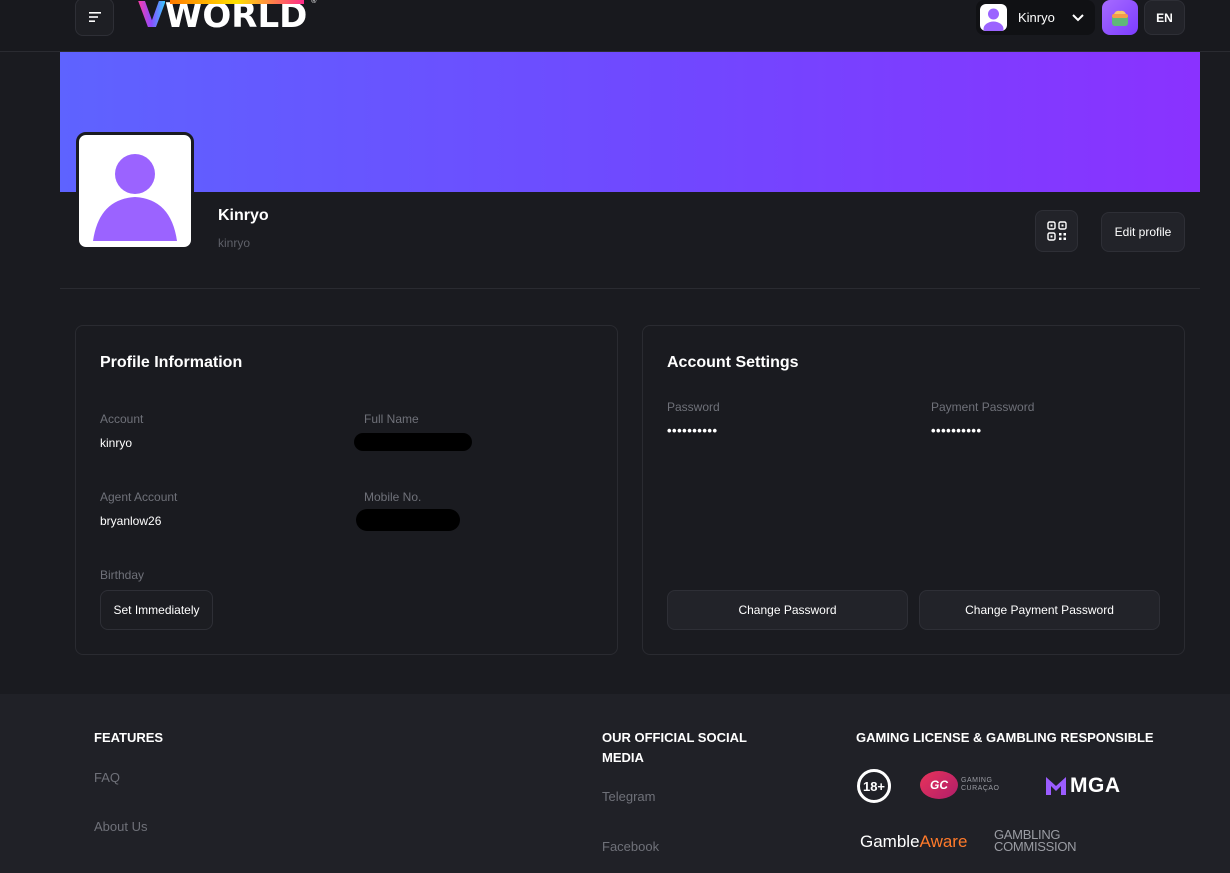 The height and width of the screenshot is (873, 1230). I want to click on license-title: GAMING LICENSE & GAMBLING RESPONSIBLE, so click(1005, 737).